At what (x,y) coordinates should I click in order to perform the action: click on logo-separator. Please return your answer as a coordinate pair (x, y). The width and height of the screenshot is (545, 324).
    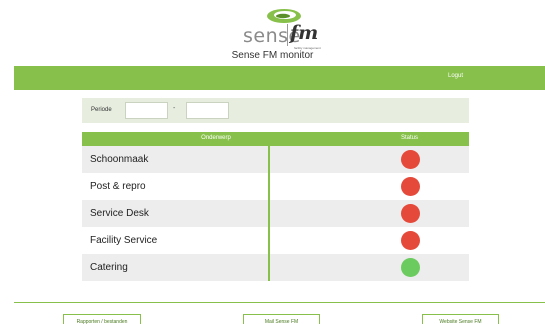
    Looking at the image, I should click on (287, 35).